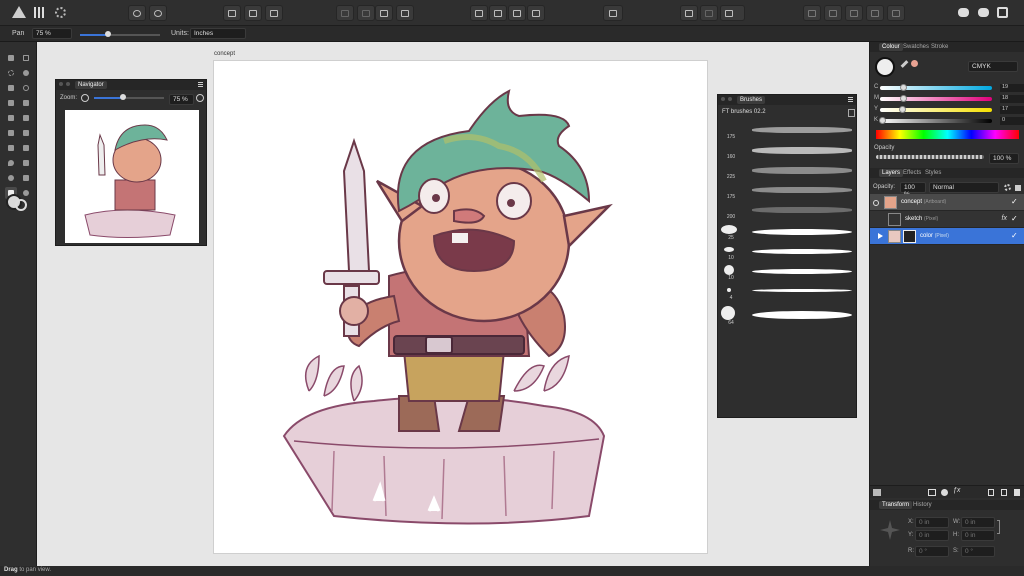 The width and height of the screenshot is (1024, 576). Describe the element at coordinates (1012, 99) in the screenshot. I see `magenta-value: 18` at that location.